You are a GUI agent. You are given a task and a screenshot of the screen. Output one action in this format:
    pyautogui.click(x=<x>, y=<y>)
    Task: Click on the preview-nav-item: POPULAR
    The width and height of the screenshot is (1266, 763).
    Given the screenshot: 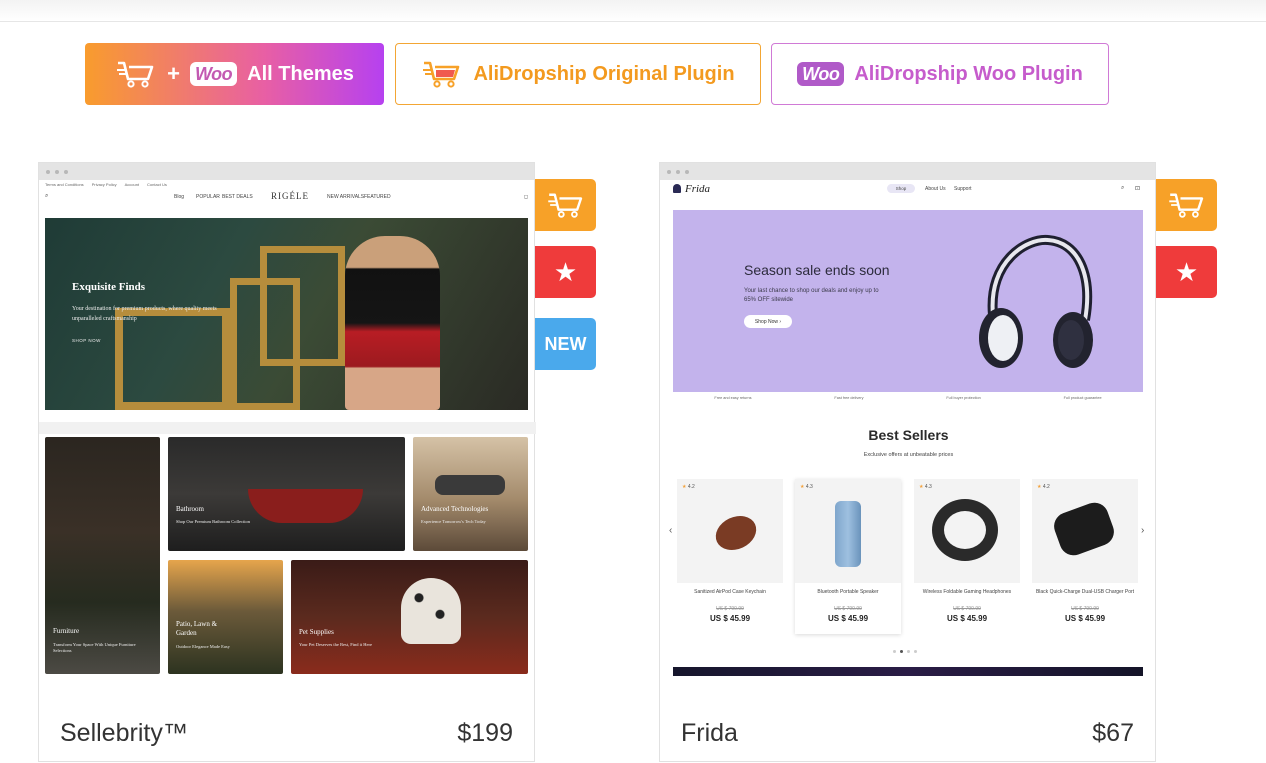 What is the action you would take?
    pyautogui.click(x=208, y=196)
    